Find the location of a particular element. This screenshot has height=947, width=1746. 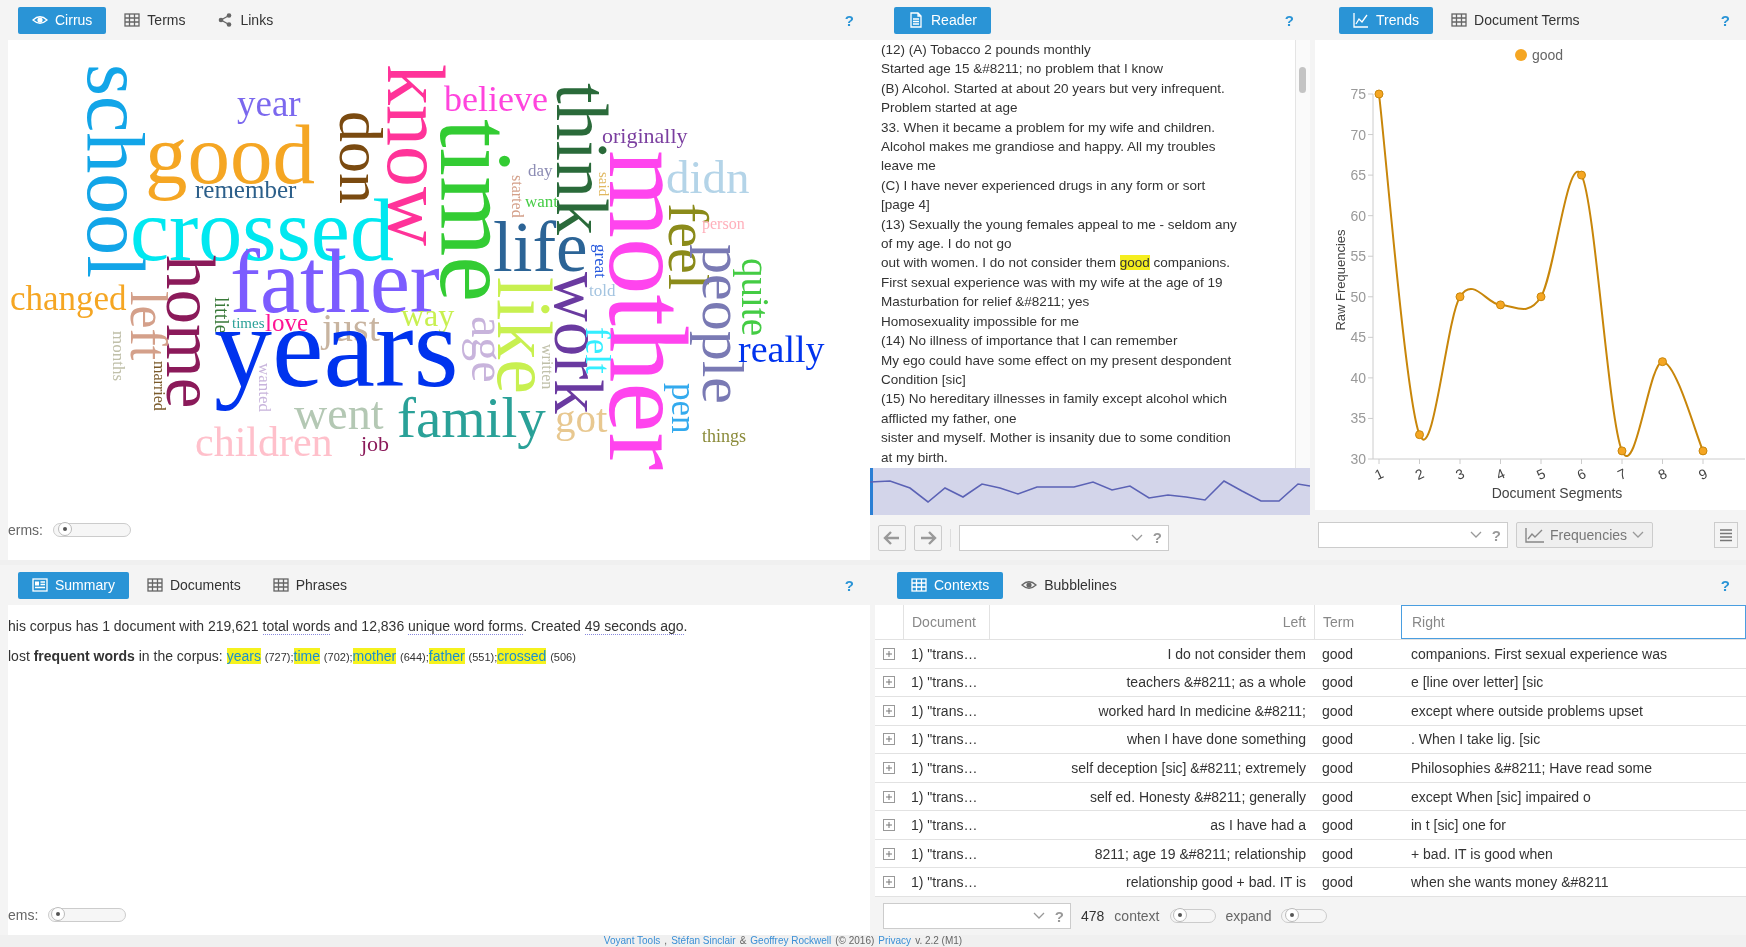

footer-link: Voyant Tools is located at coordinates (632, 941).